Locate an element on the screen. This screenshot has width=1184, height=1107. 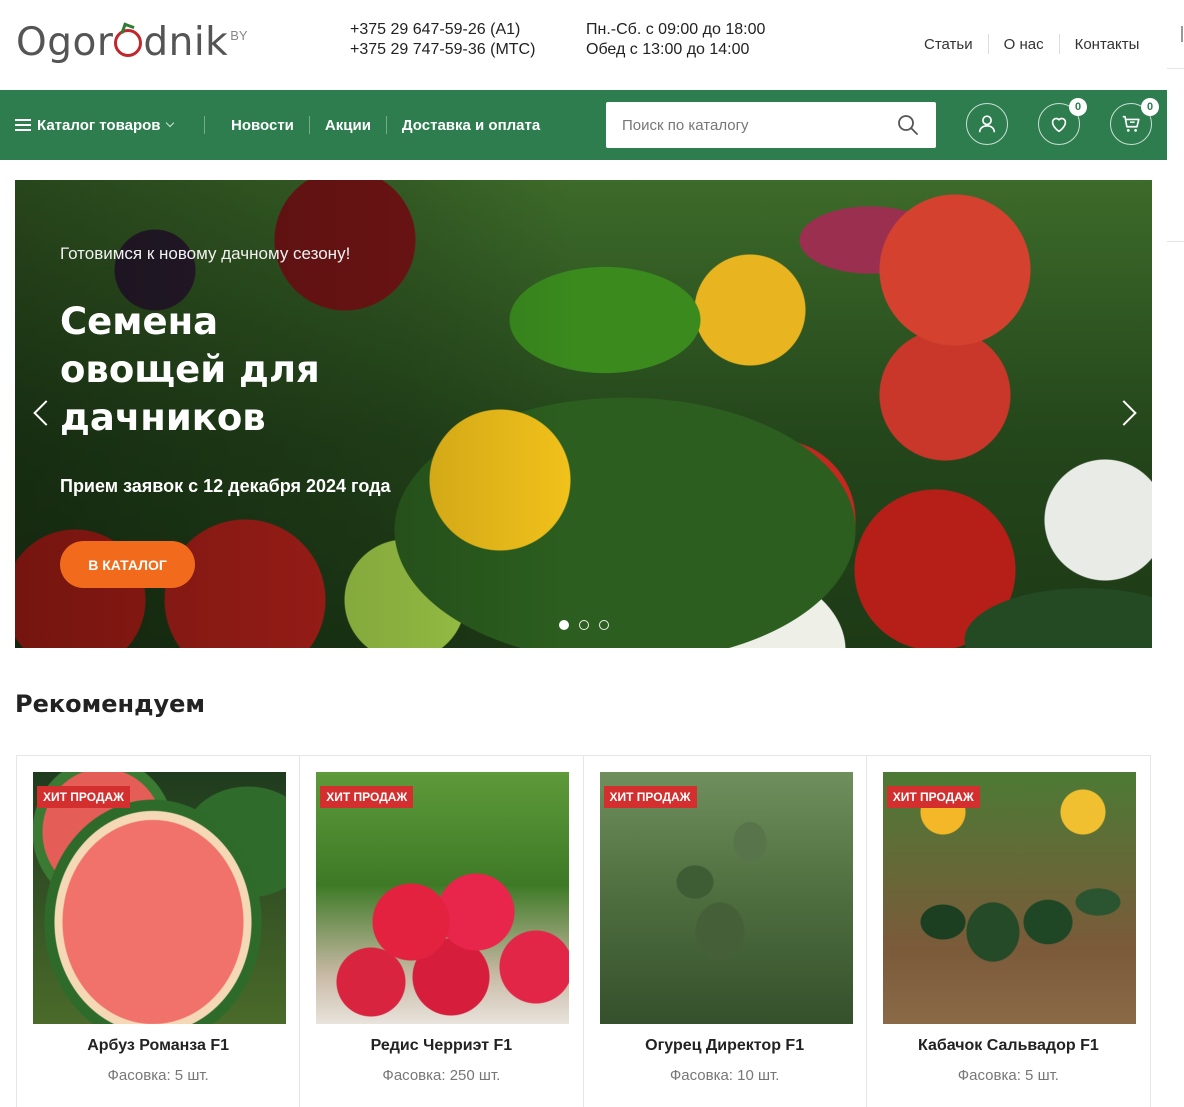
phone-a1: +375 29 647-59-26 (А1) is located at coordinates (442, 30).